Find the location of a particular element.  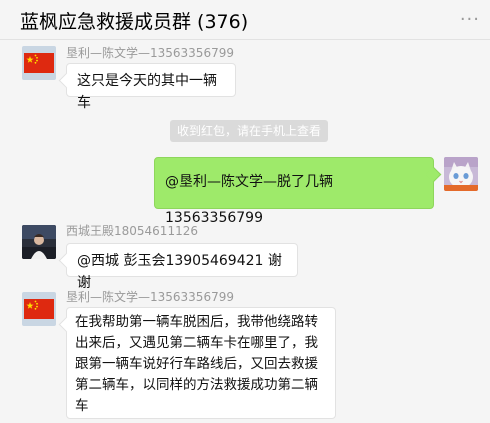

sender-name: 西城王殿18054611126 is located at coordinates (132, 231).